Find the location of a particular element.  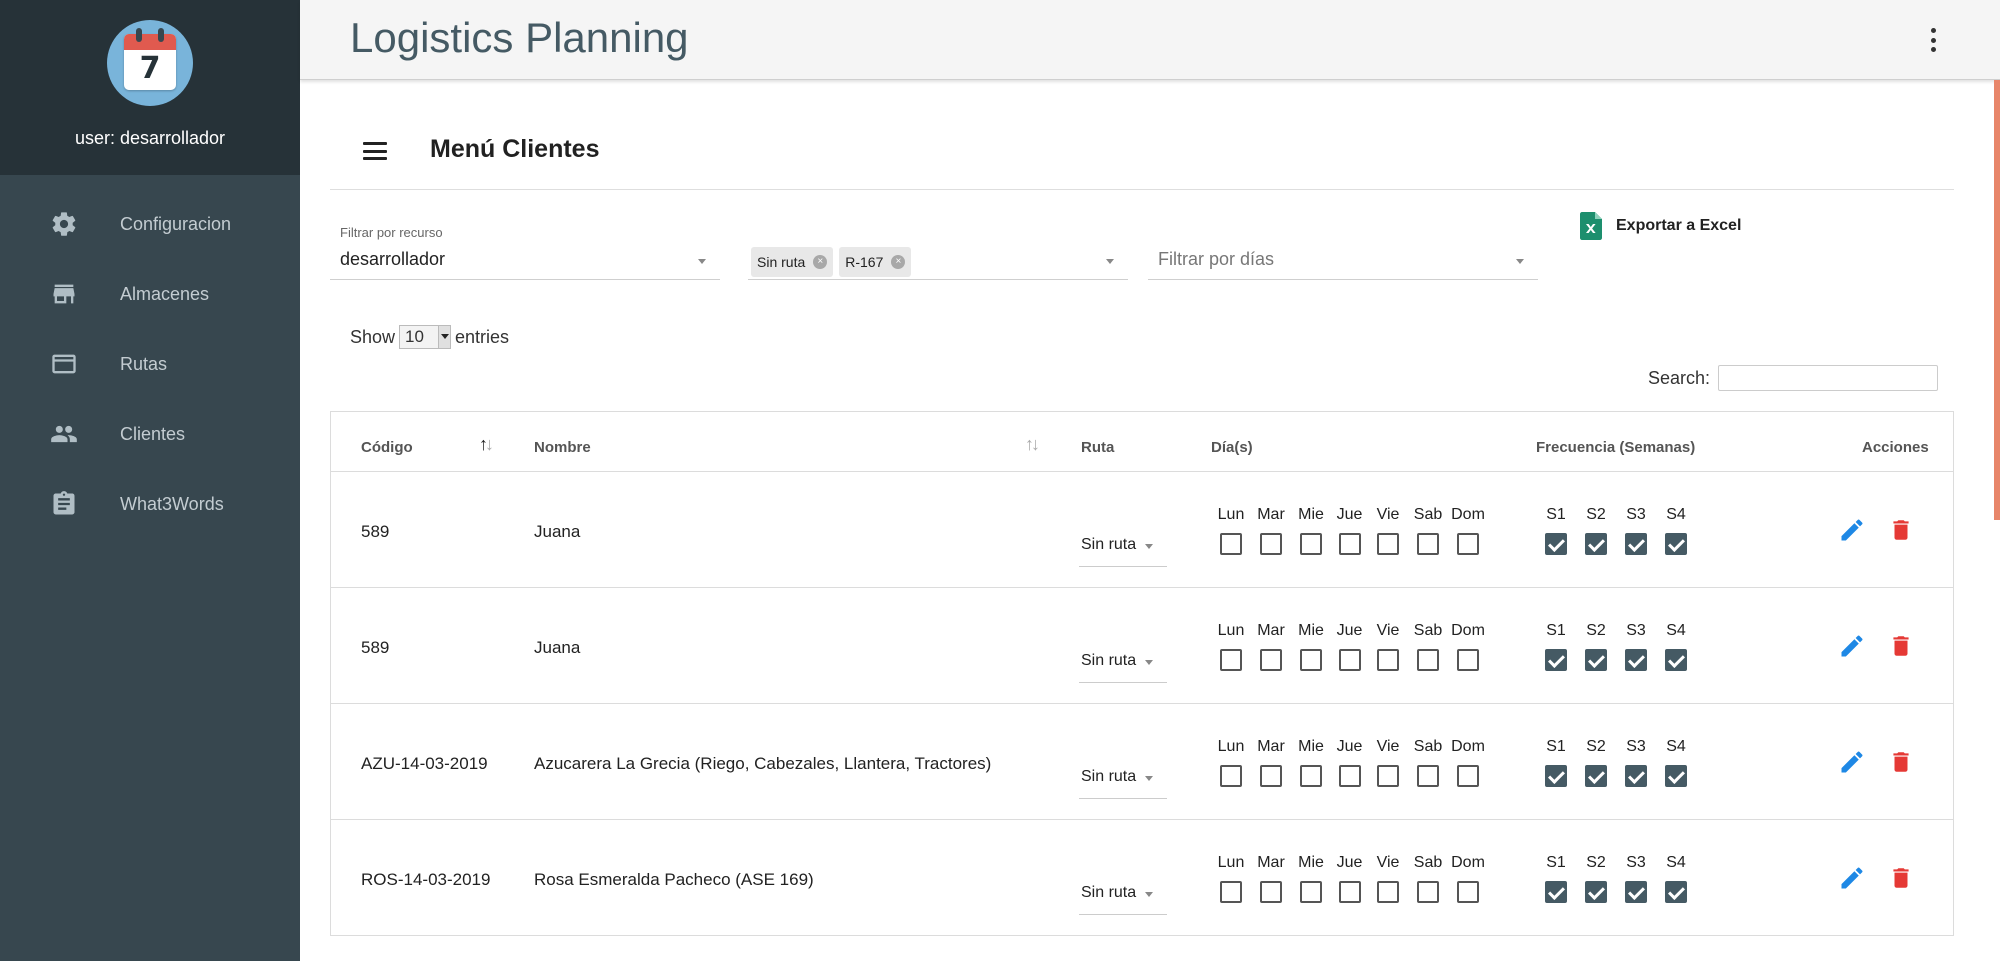

route-chip: Sin ruta × is located at coordinates (792, 262).